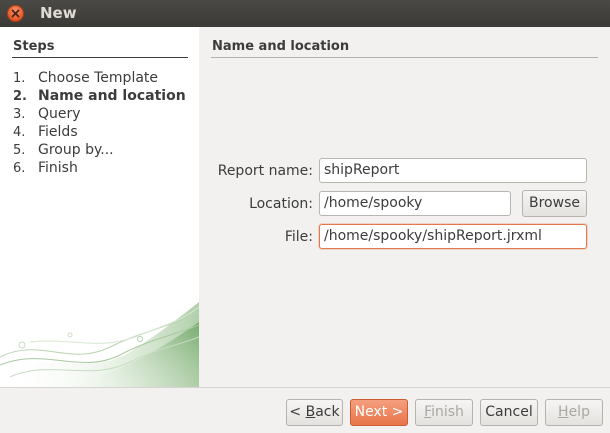 This screenshot has height=433, width=610. Describe the element at coordinates (415, 203) in the screenshot. I see `location-input: /home/spooky` at that location.